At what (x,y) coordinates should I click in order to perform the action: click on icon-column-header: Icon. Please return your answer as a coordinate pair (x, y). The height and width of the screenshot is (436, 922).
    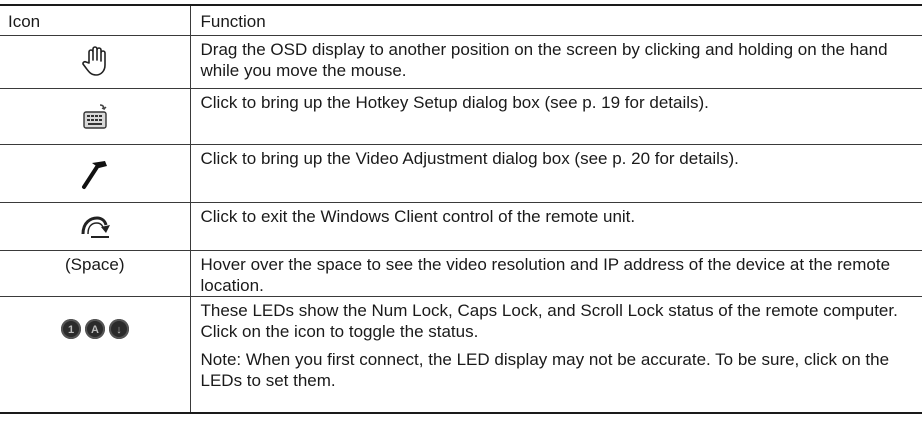
    Looking at the image, I should click on (24, 21).